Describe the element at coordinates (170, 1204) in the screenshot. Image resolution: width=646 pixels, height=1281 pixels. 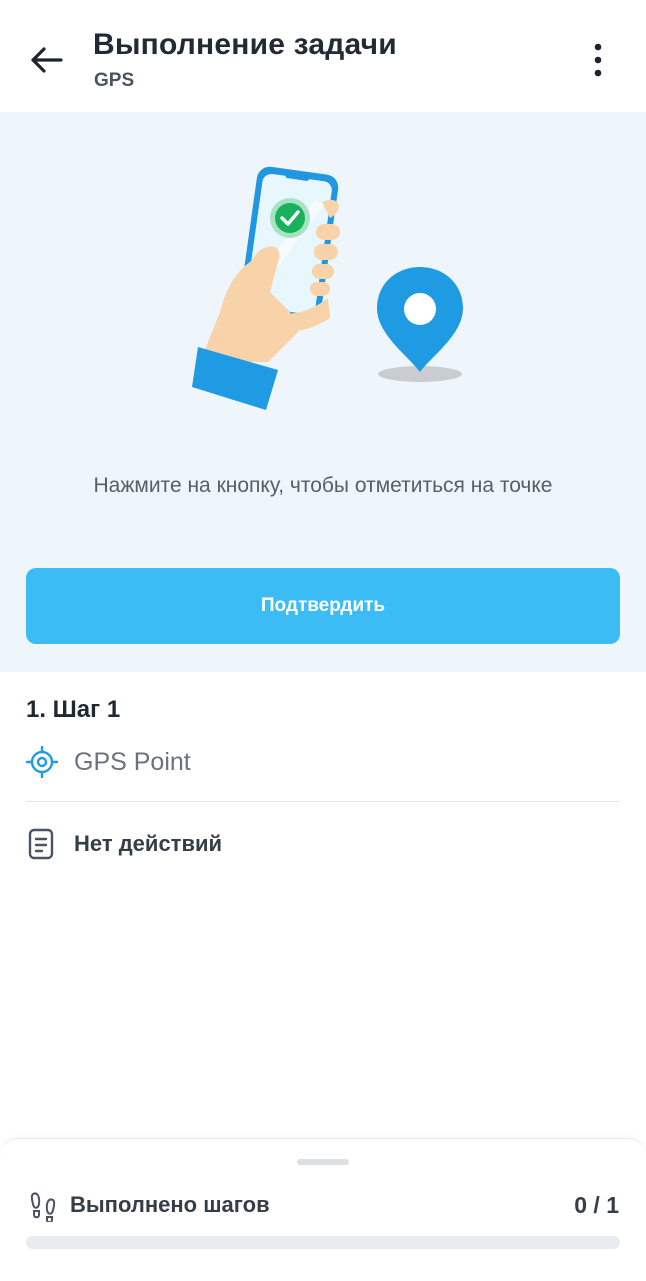
I see `steps-completed-label: Выполнено шагов` at that location.